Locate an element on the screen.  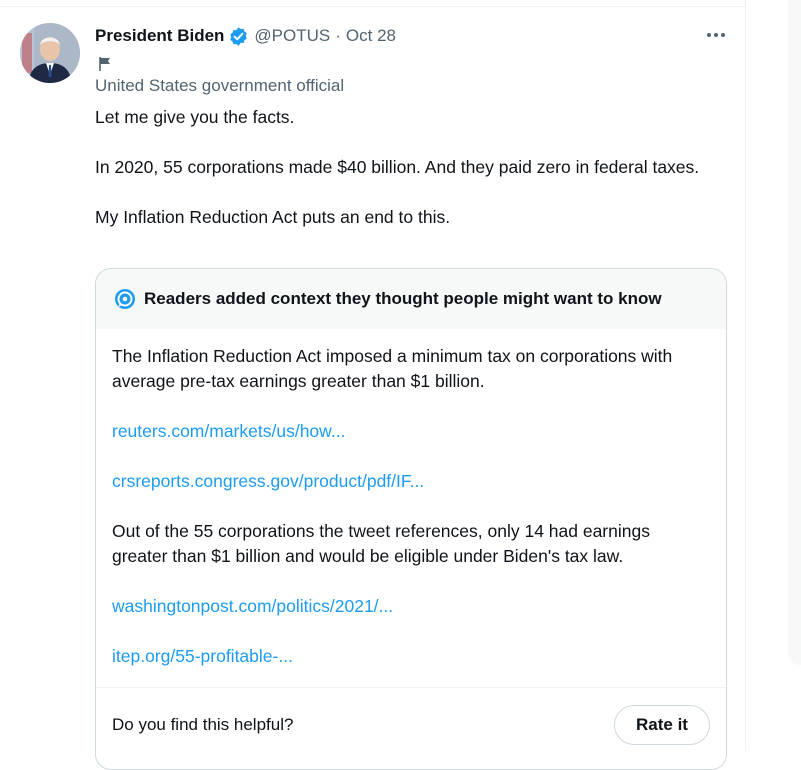
community-note-footer: Do you find this helpful? Rate it is located at coordinates (411, 728).